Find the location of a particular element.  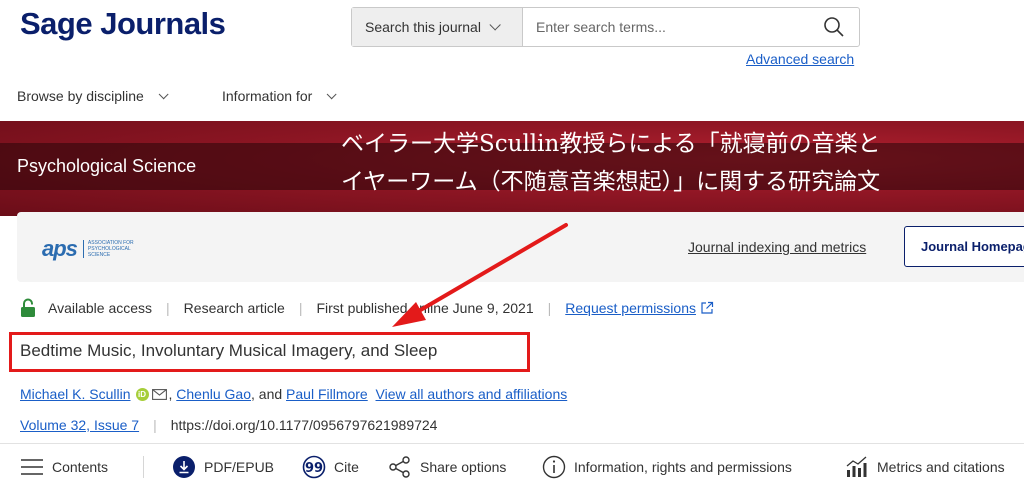

pdf-epub-button: PDF/EPUB is located at coordinates (223, 467).